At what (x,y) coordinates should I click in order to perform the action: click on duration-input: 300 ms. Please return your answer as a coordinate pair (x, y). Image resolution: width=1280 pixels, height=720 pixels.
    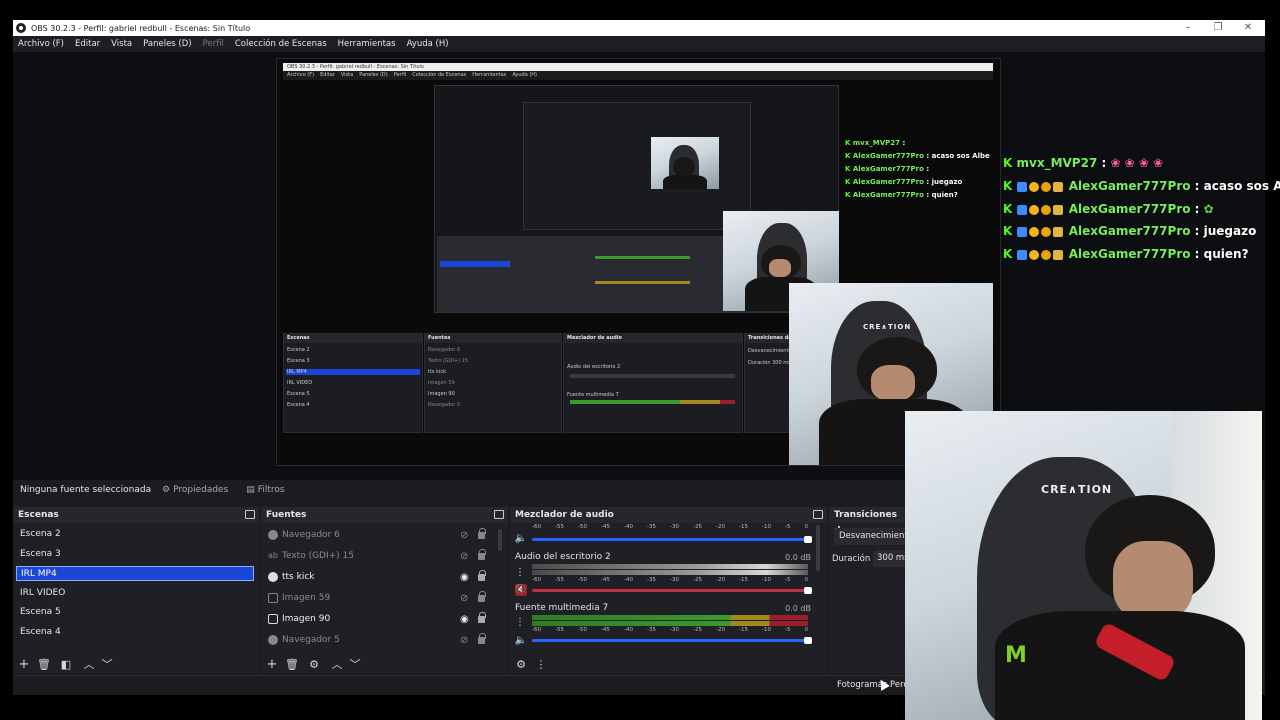
    Looking at the image, I should click on (891, 558).